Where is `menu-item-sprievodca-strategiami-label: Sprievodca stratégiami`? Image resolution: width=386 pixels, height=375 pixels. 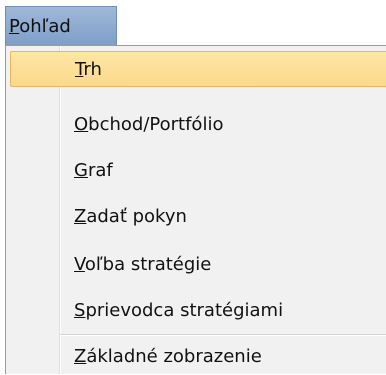
menu-item-sprievodca-strategiami-label: Sprievodca stratégiami is located at coordinates (178, 311).